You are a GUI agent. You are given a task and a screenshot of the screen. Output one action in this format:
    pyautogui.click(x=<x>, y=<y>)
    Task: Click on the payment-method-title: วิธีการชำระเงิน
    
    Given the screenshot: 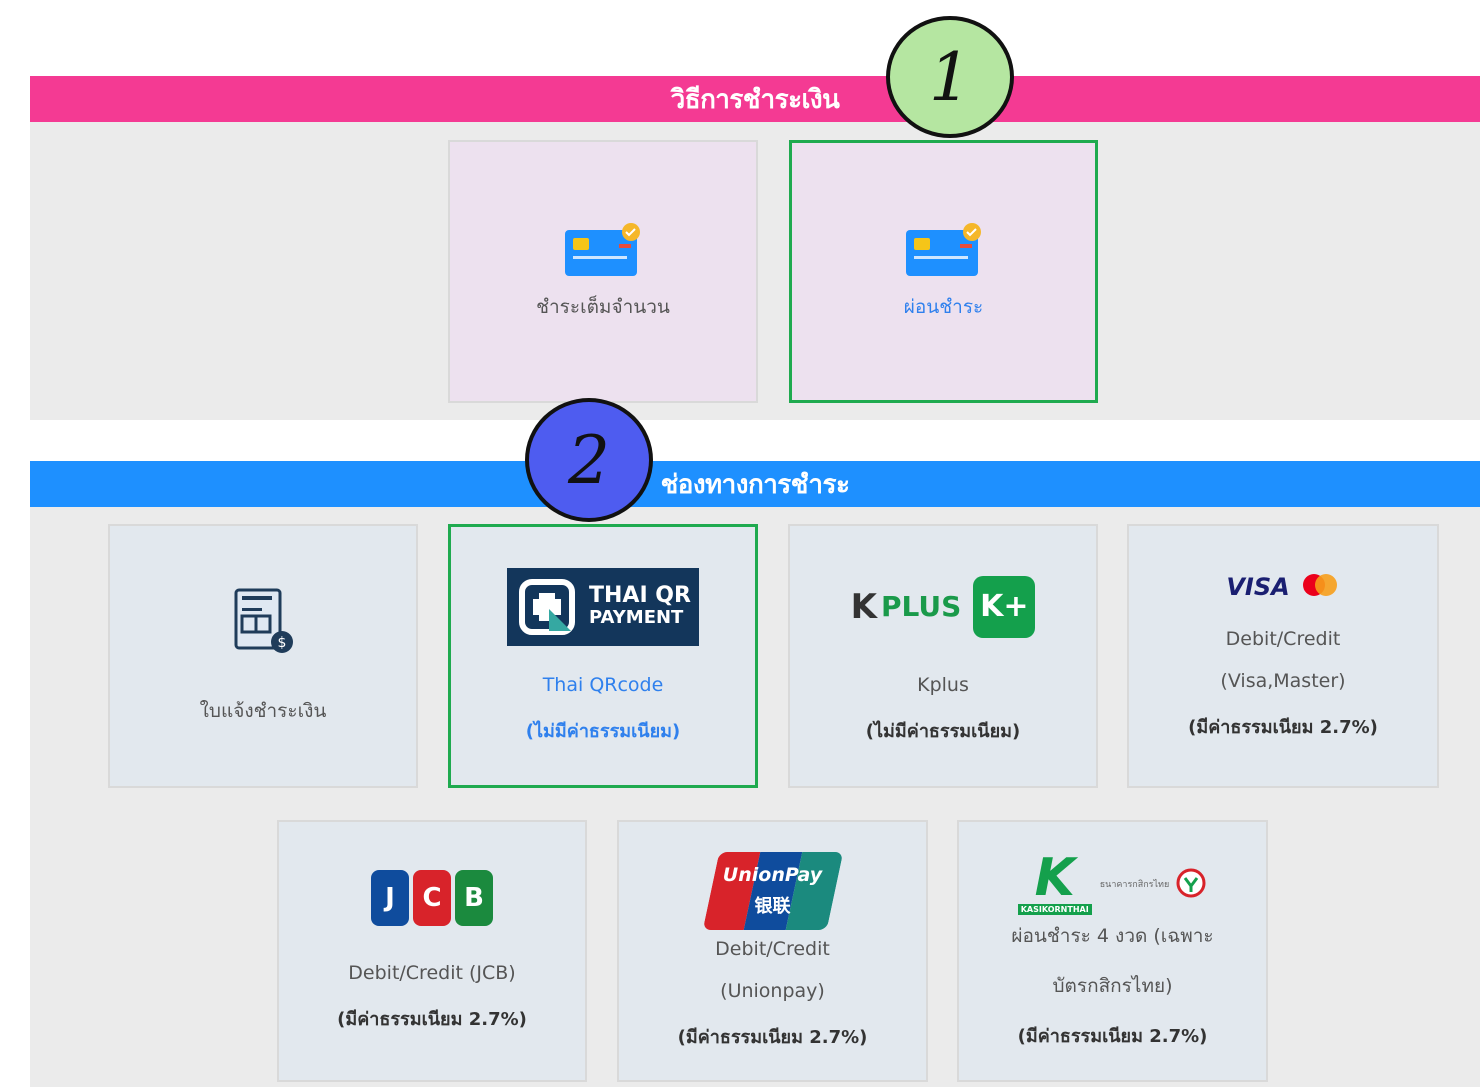 What is the action you would take?
    pyautogui.click(x=755, y=99)
    